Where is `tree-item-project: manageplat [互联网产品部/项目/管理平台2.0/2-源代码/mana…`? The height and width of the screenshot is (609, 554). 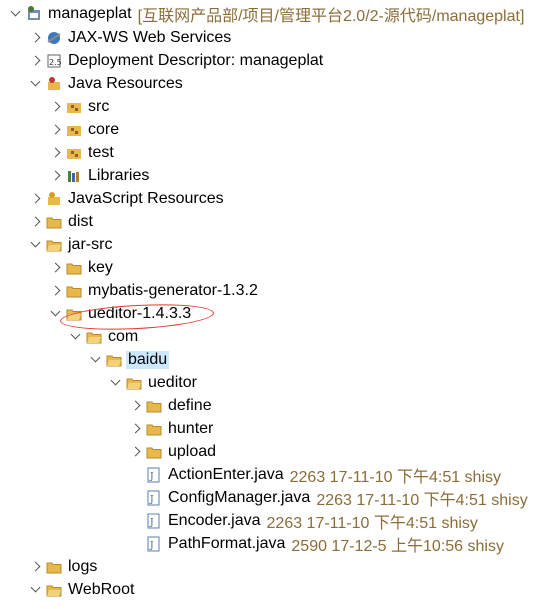
tree-item-project: manageplat [互联网产品部/项目/管理平台2.0/2-源代码/mana… is located at coordinates (266, 13).